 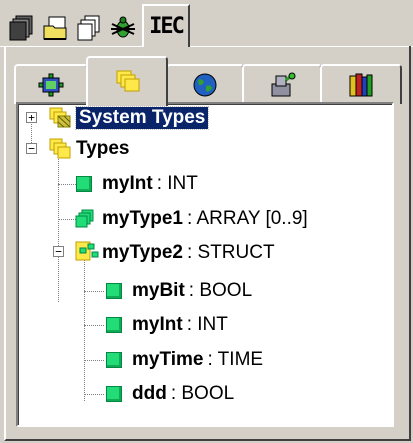 I want to click on tree-node-system-types: System Types, so click(x=142, y=118).